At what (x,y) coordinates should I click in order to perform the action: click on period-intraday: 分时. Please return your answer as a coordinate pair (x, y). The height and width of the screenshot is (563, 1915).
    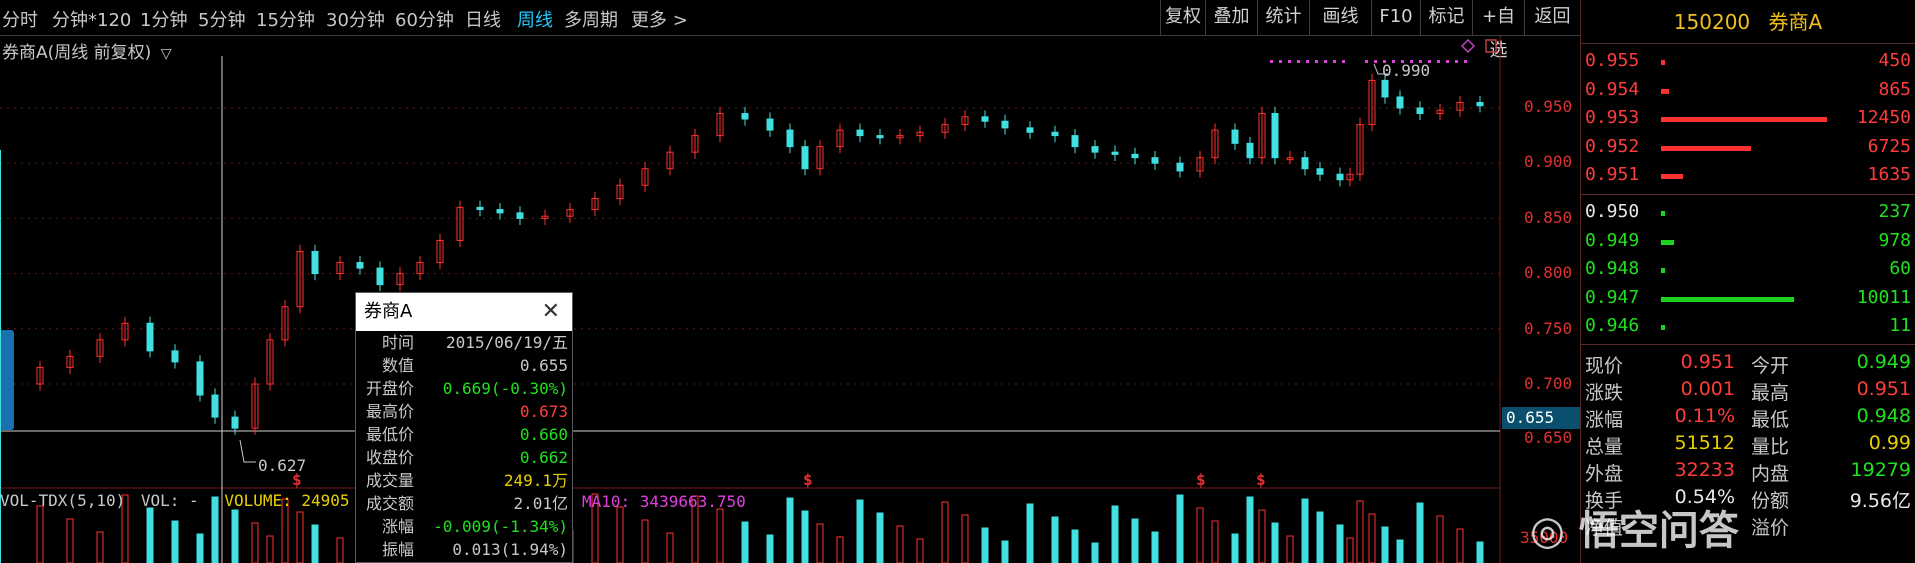
    Looking at the image, I should click on (20, 19).